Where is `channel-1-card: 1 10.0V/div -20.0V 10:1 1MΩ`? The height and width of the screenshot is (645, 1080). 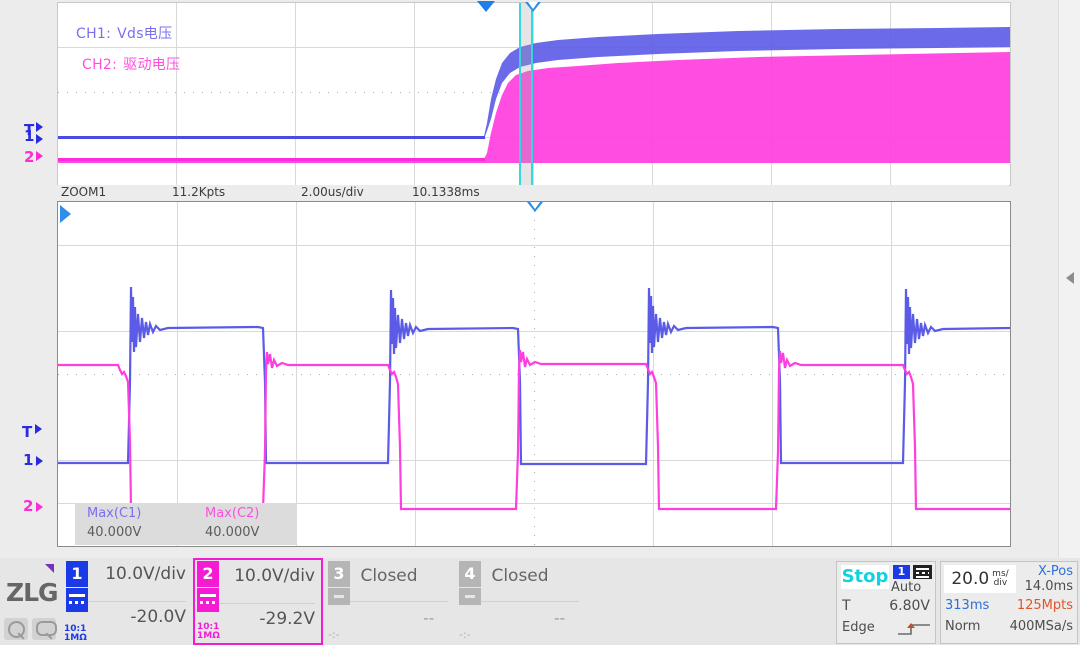 channel-1-card: 1 10.0V/div -20.0V 10:1 1MΩ is located at coordinates (127, 601).